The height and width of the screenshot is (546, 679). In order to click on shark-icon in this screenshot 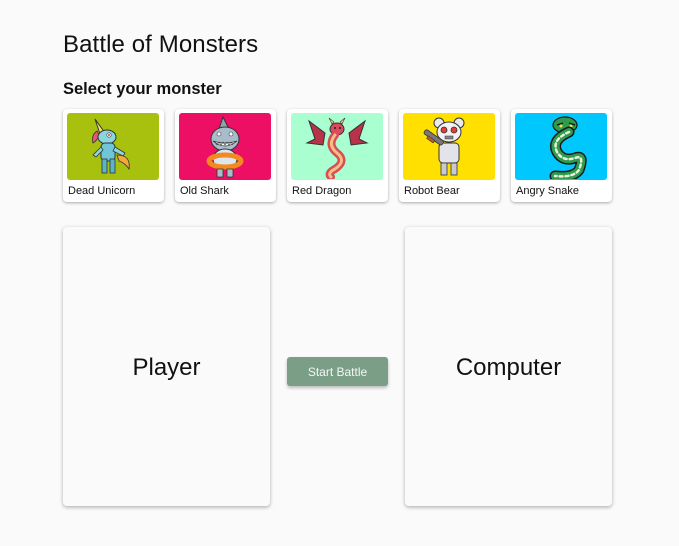, I will do `click(225, 146)`.